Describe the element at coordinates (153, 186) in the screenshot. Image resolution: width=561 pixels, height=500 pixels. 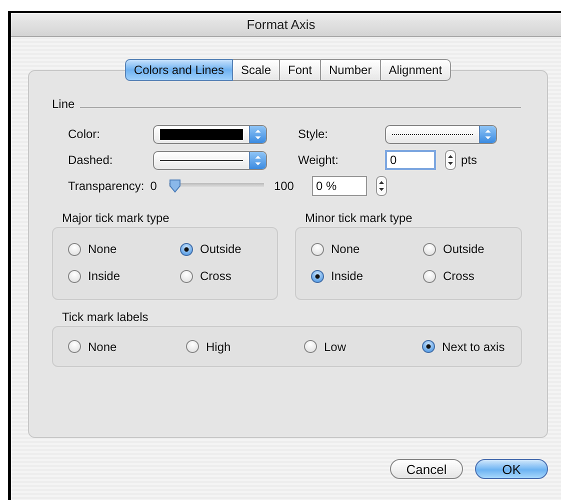
I see `slider-min-label: 0` at that location.